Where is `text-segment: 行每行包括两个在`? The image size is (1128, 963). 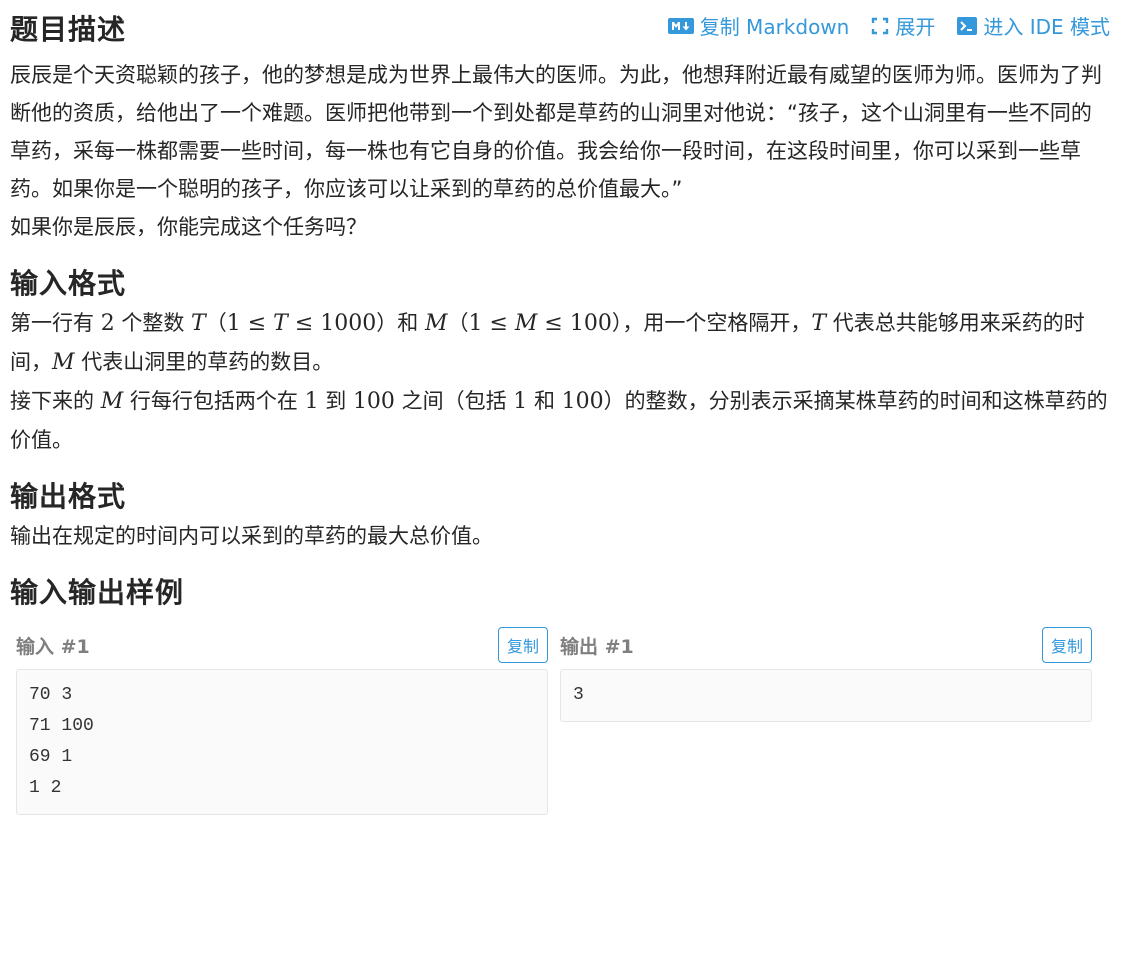 text-segment: 行每行包括两个在 is located at coordinates (214, 401).